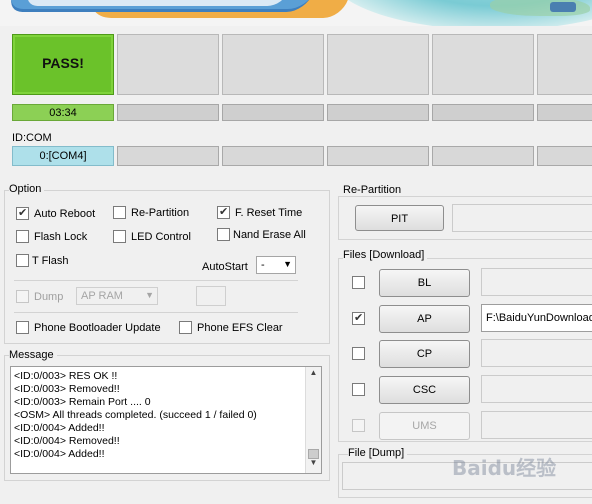 The width and height of the screenshot is (592, 504). I want to click on f-reset-time-label: F. Reset Time, so click(269, 213).